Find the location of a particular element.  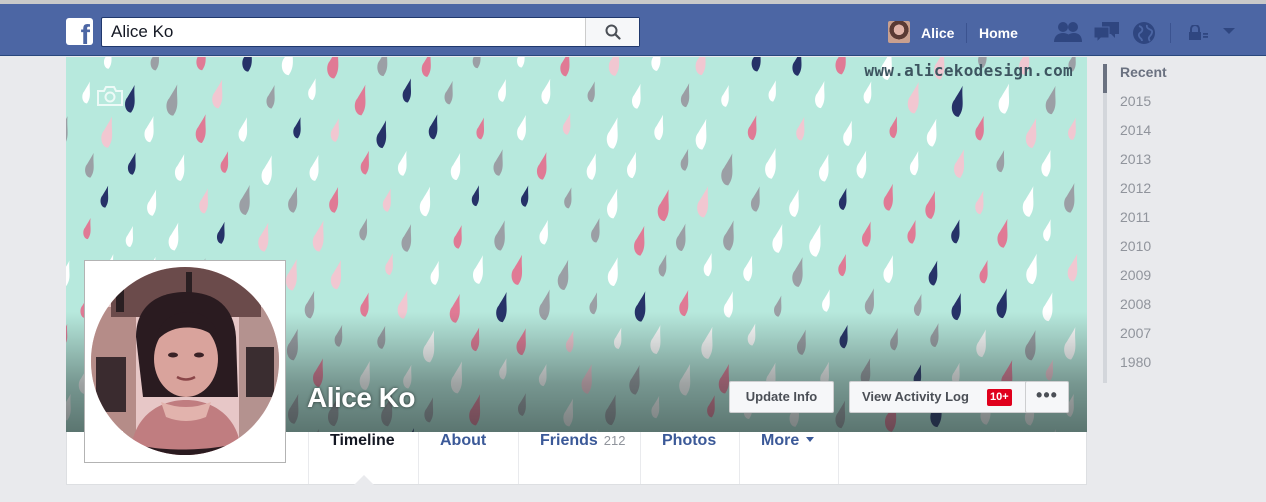

facebook-logo: f is located at coordinates (79, 31).